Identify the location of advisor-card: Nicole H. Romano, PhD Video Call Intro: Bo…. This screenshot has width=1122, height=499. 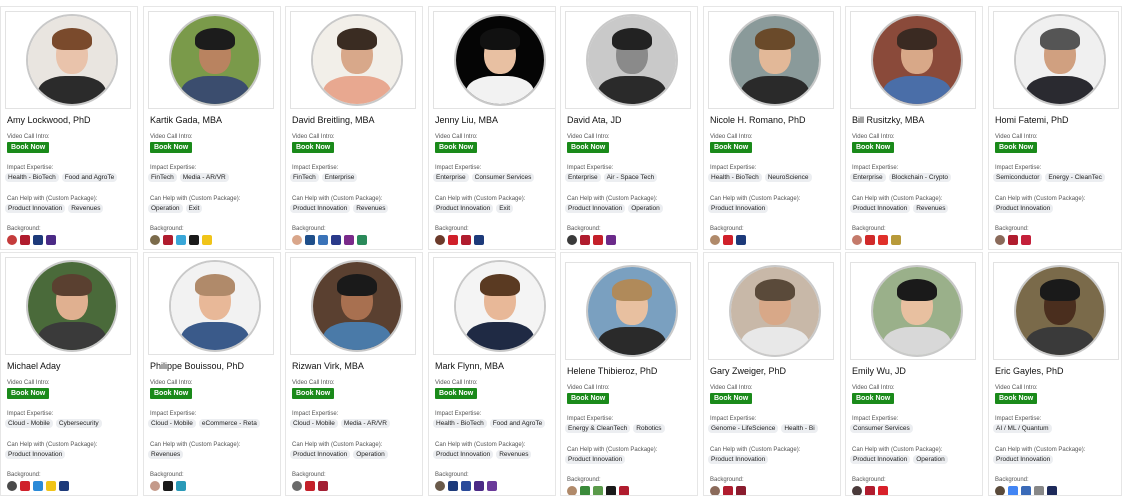
(772, 128).